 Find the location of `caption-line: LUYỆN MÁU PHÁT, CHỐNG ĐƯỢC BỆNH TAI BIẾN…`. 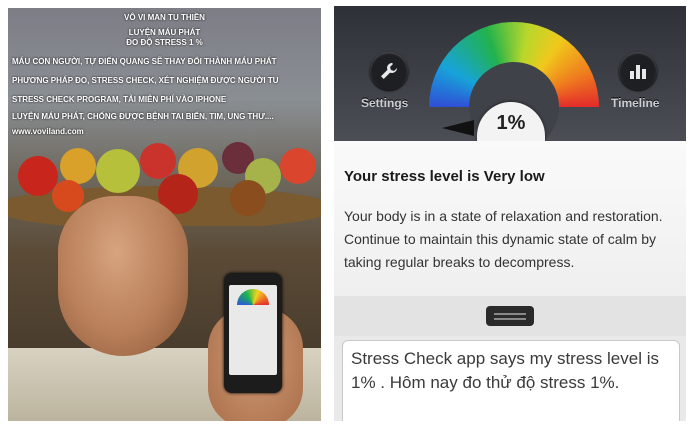

caption-line: LUYỆN MÁU PHÁT, CHỐNG ĐƯỢC BỆNH TAI BIẾN… is located at coordinates (143, 116).